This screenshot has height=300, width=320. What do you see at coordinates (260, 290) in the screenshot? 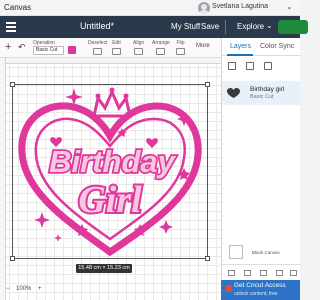
I see `promo-banner: Get Cricut Access unlock content, free` at bounding box center [260, 290].